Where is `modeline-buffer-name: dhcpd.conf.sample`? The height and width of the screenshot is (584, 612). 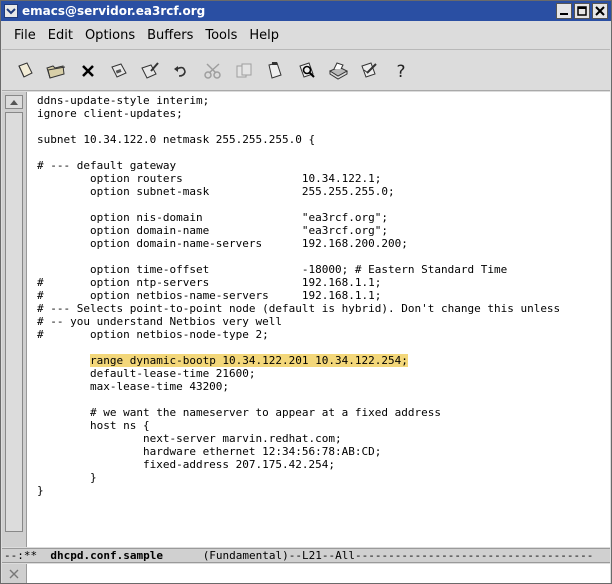
modeline-buffer-name: dhcpd.conf.sample is located at coordinates (106, 555).